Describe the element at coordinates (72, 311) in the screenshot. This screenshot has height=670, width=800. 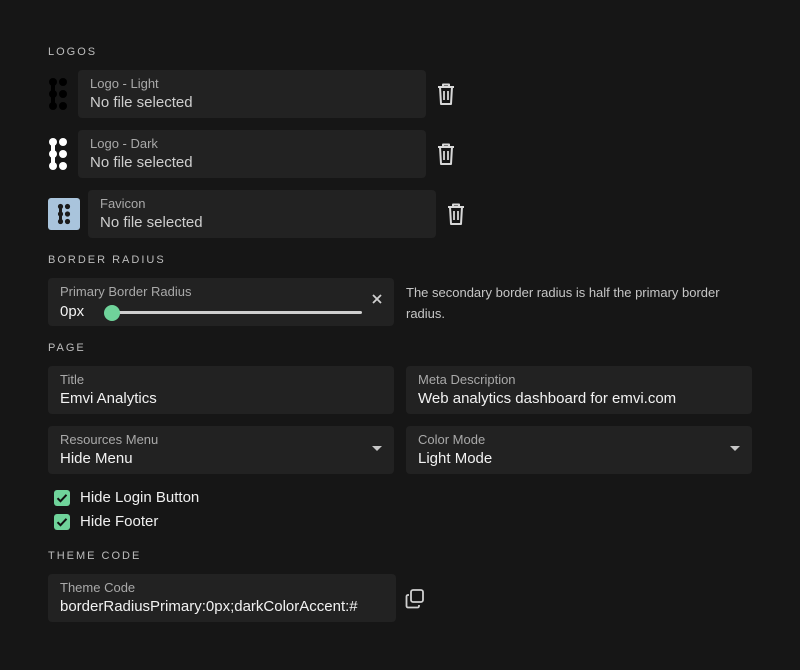
I see `primary-border-radius-value: 0px` at that location.